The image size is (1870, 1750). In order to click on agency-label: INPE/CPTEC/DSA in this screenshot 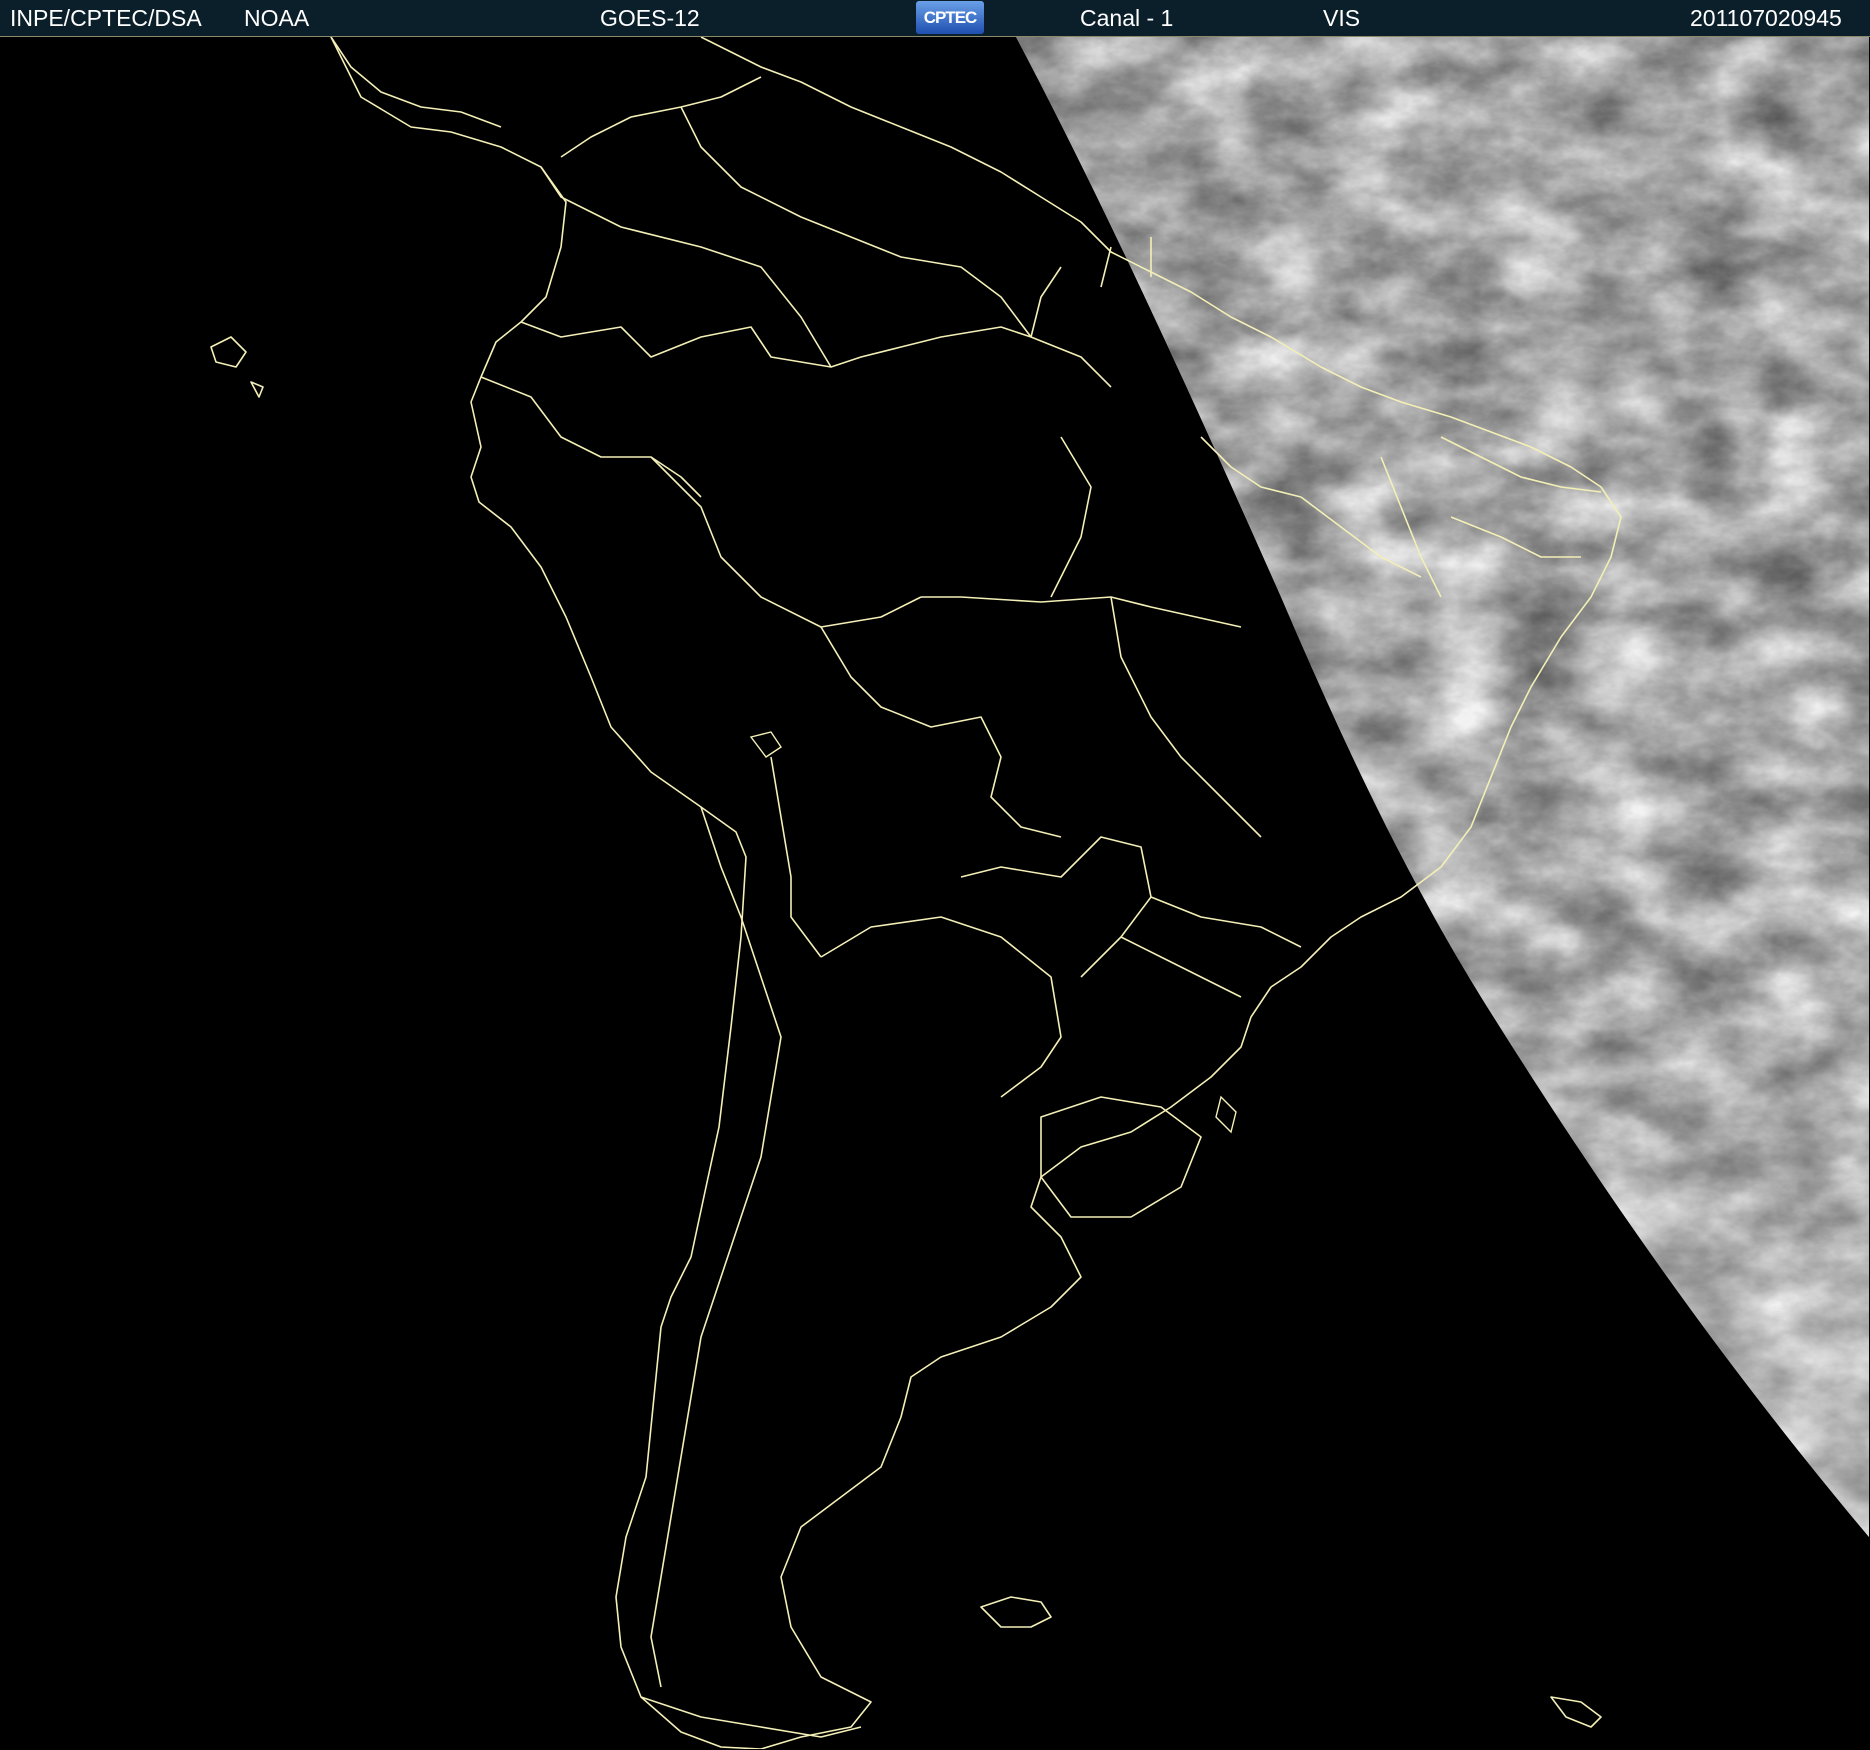, I will do `click(106, 18)`.